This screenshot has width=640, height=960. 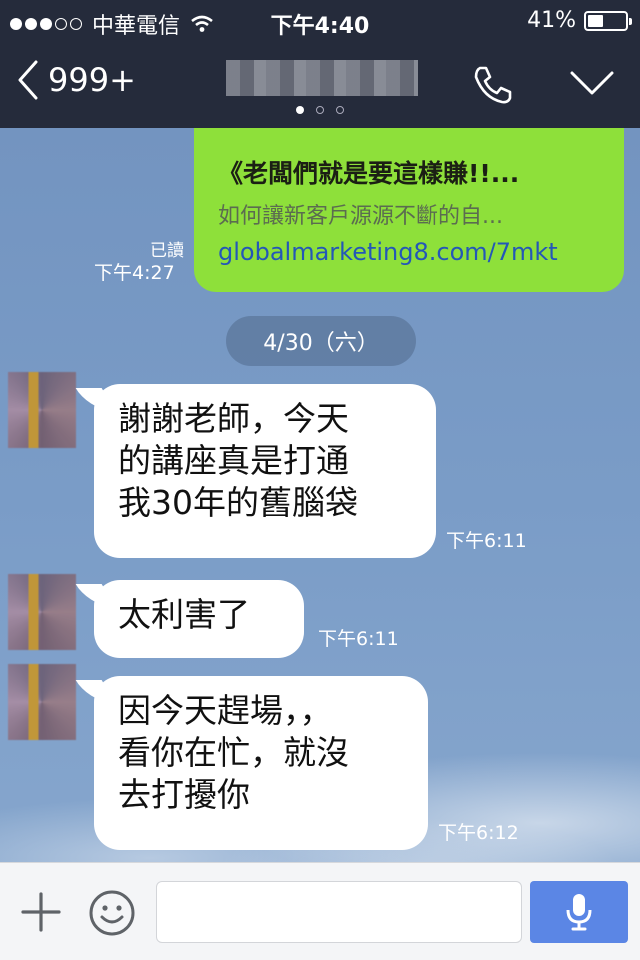 I want to click on chevron-down-icon, so click(x=592, y=83).